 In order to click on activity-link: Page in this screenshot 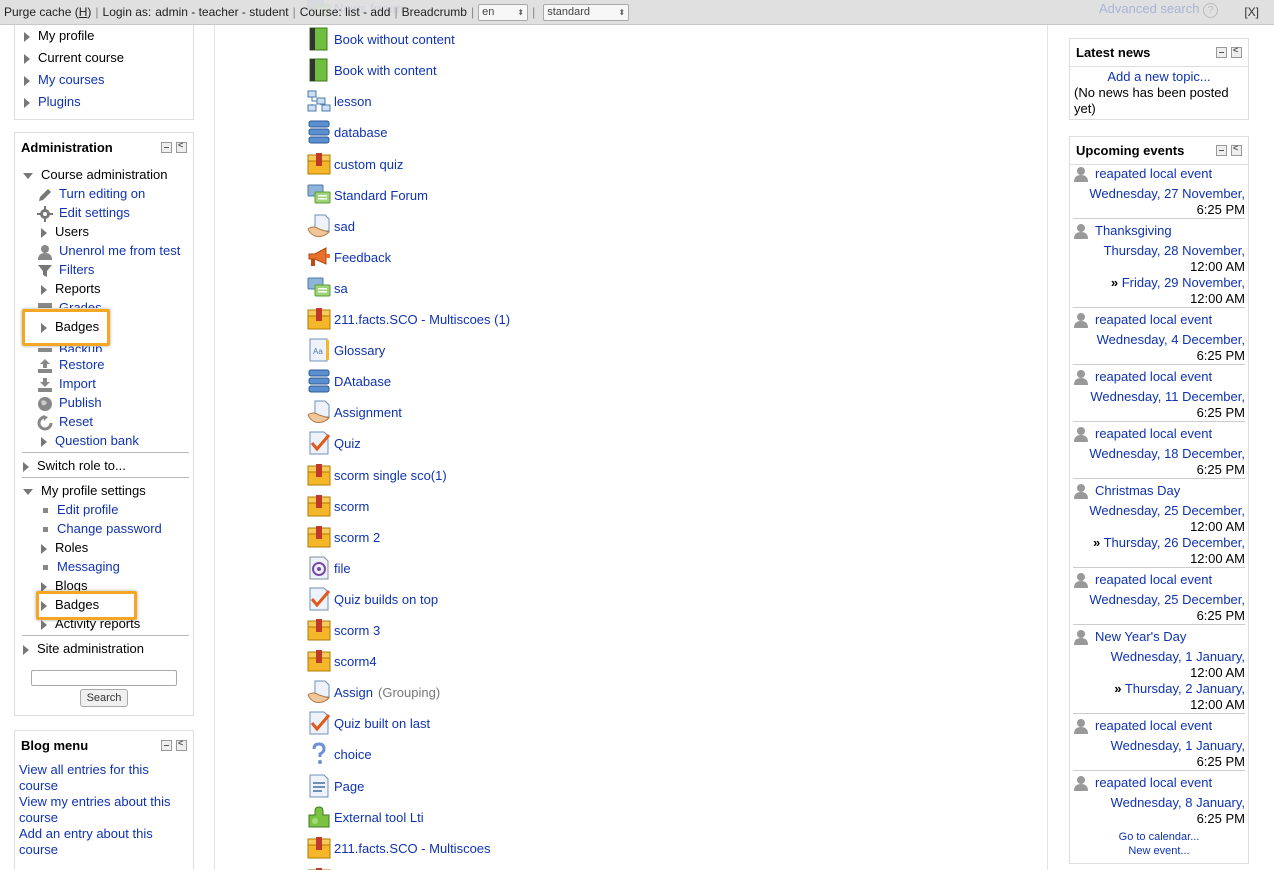, I will do `click(349, 786)`.